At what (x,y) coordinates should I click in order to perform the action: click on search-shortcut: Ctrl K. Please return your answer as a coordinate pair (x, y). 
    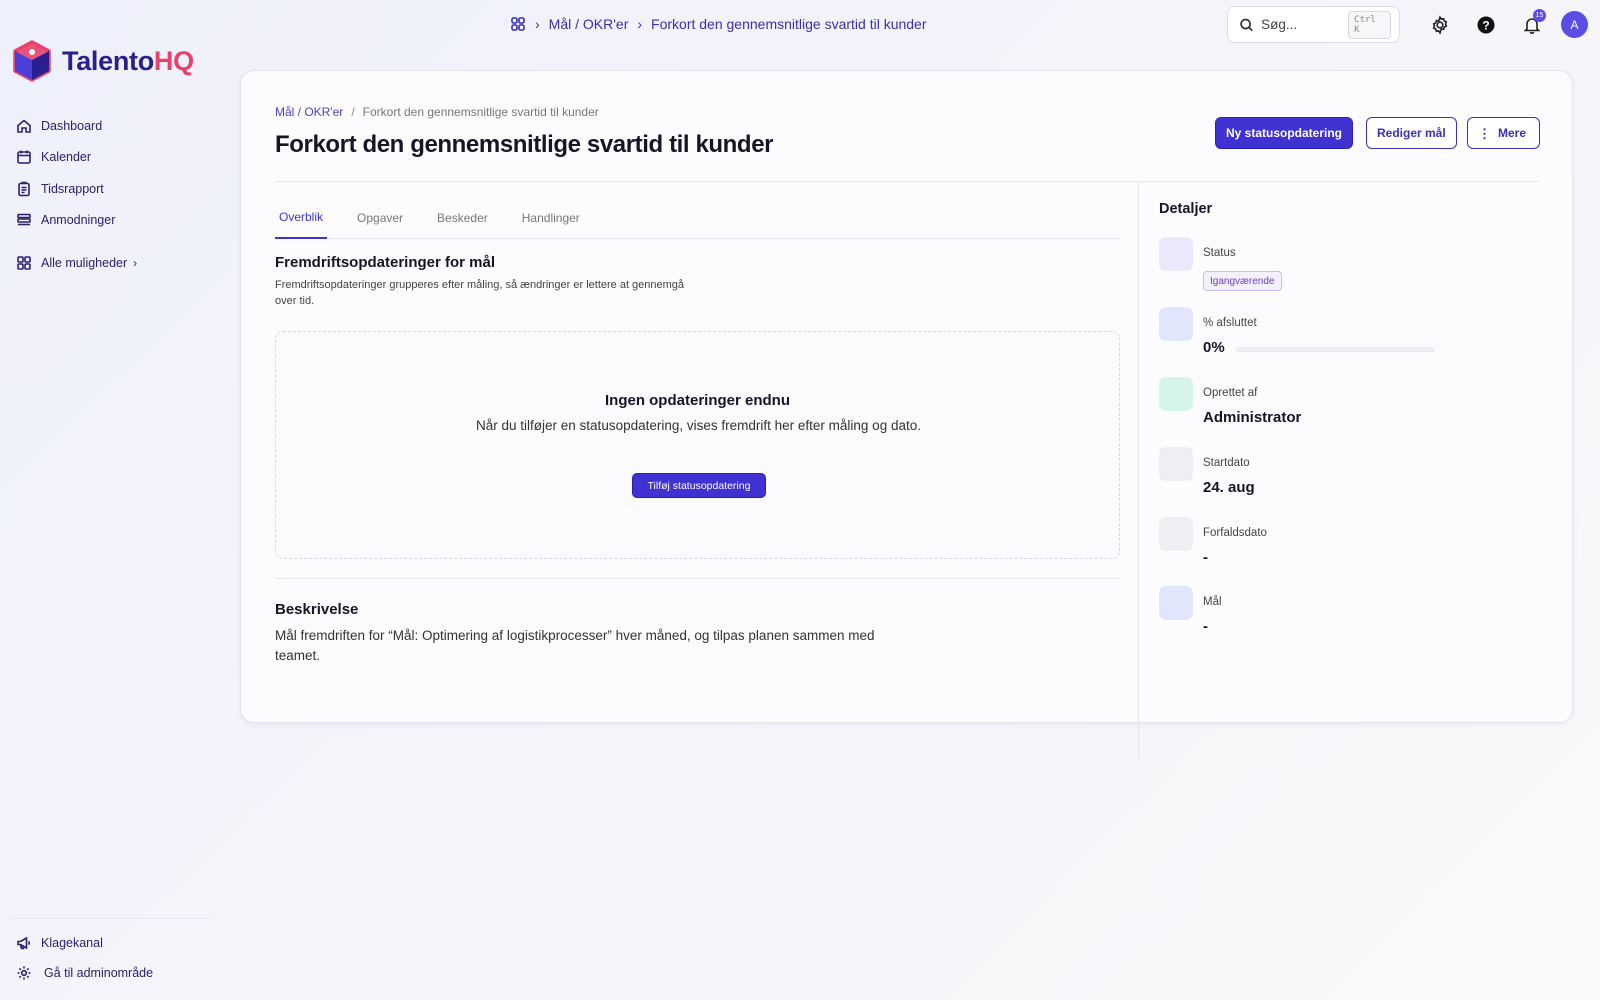
    Looking at the image, I should click on (1369, 24).